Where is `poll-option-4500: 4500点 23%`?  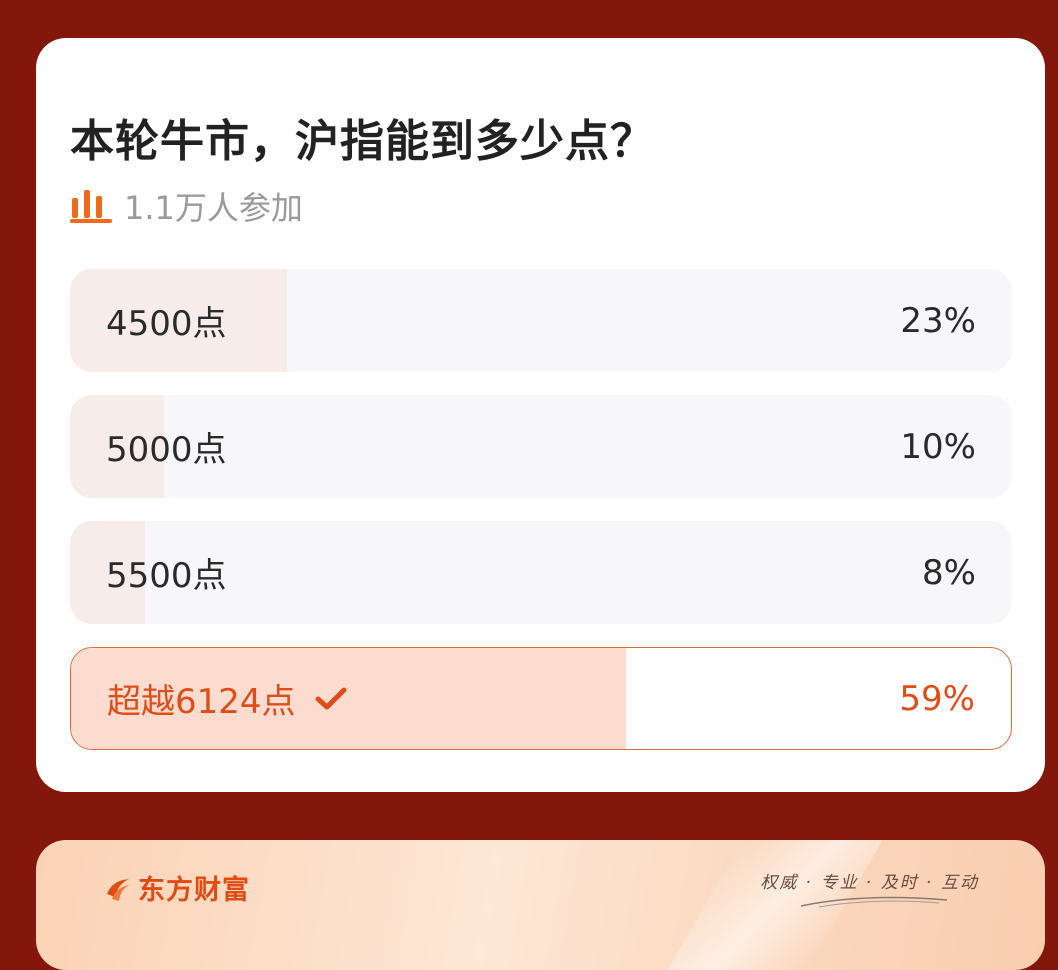 poll-option-4500: 4500点 23% is located at coordinates (541, 320).